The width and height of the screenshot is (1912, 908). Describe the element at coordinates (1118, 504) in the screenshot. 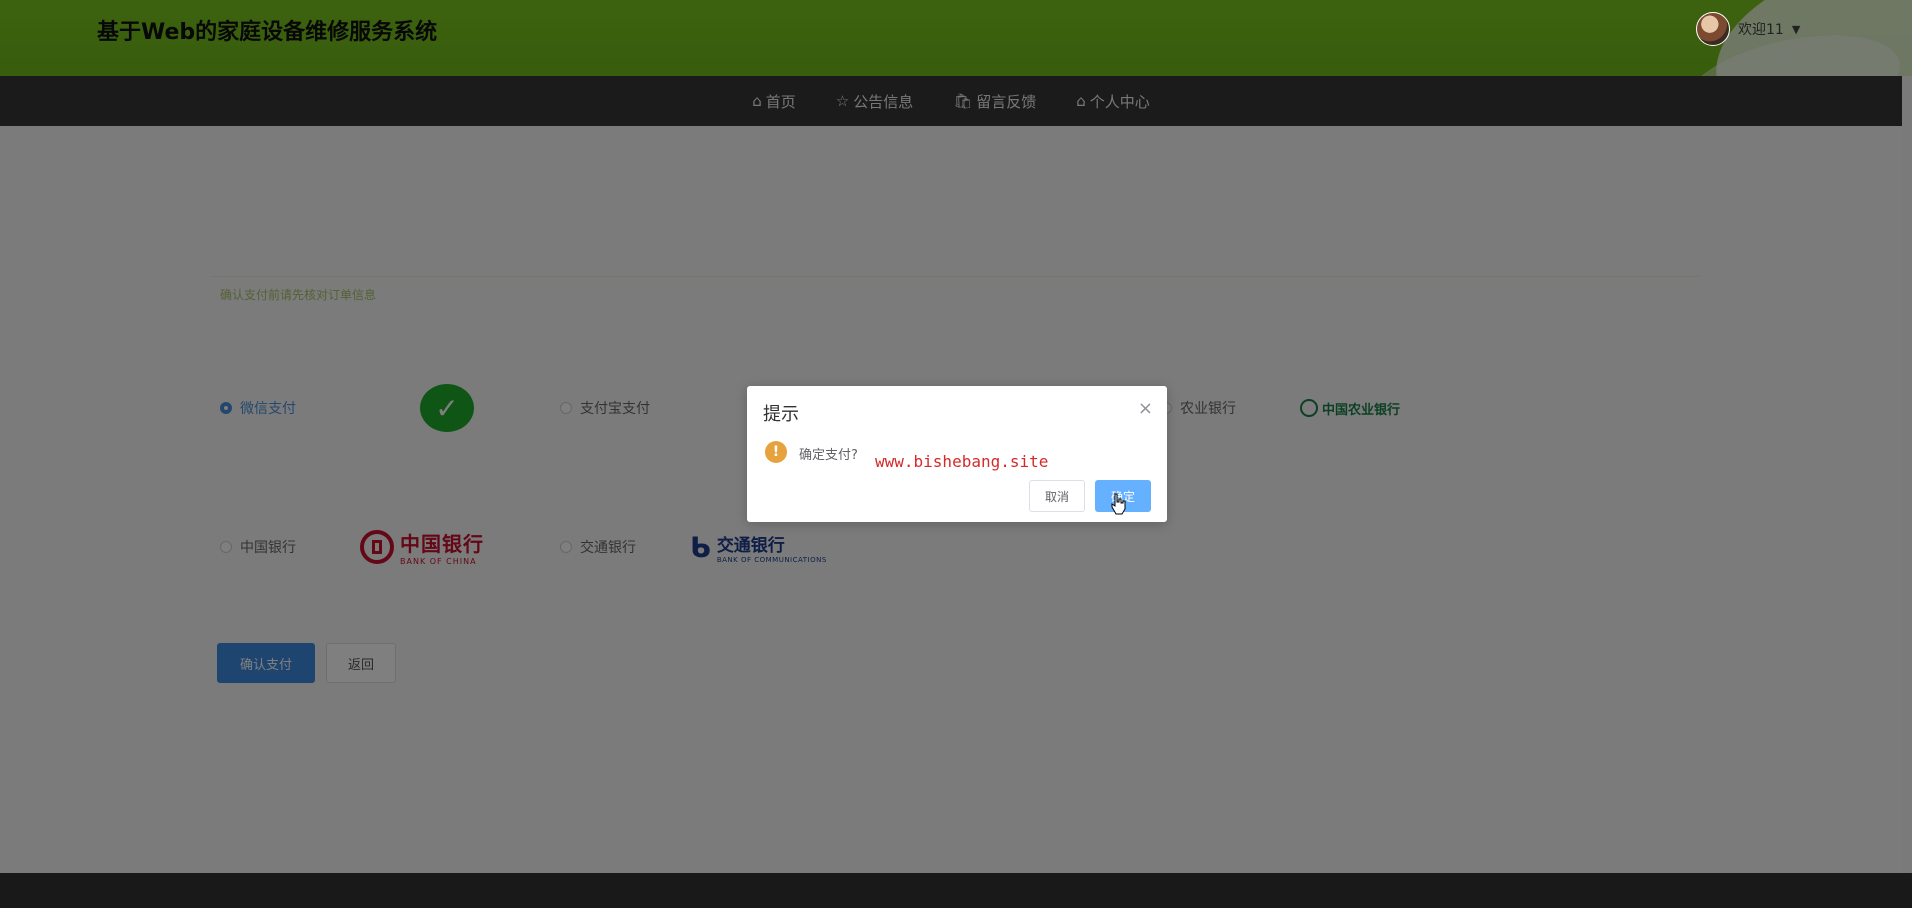

I see `hand-pointer-icon` at that location.